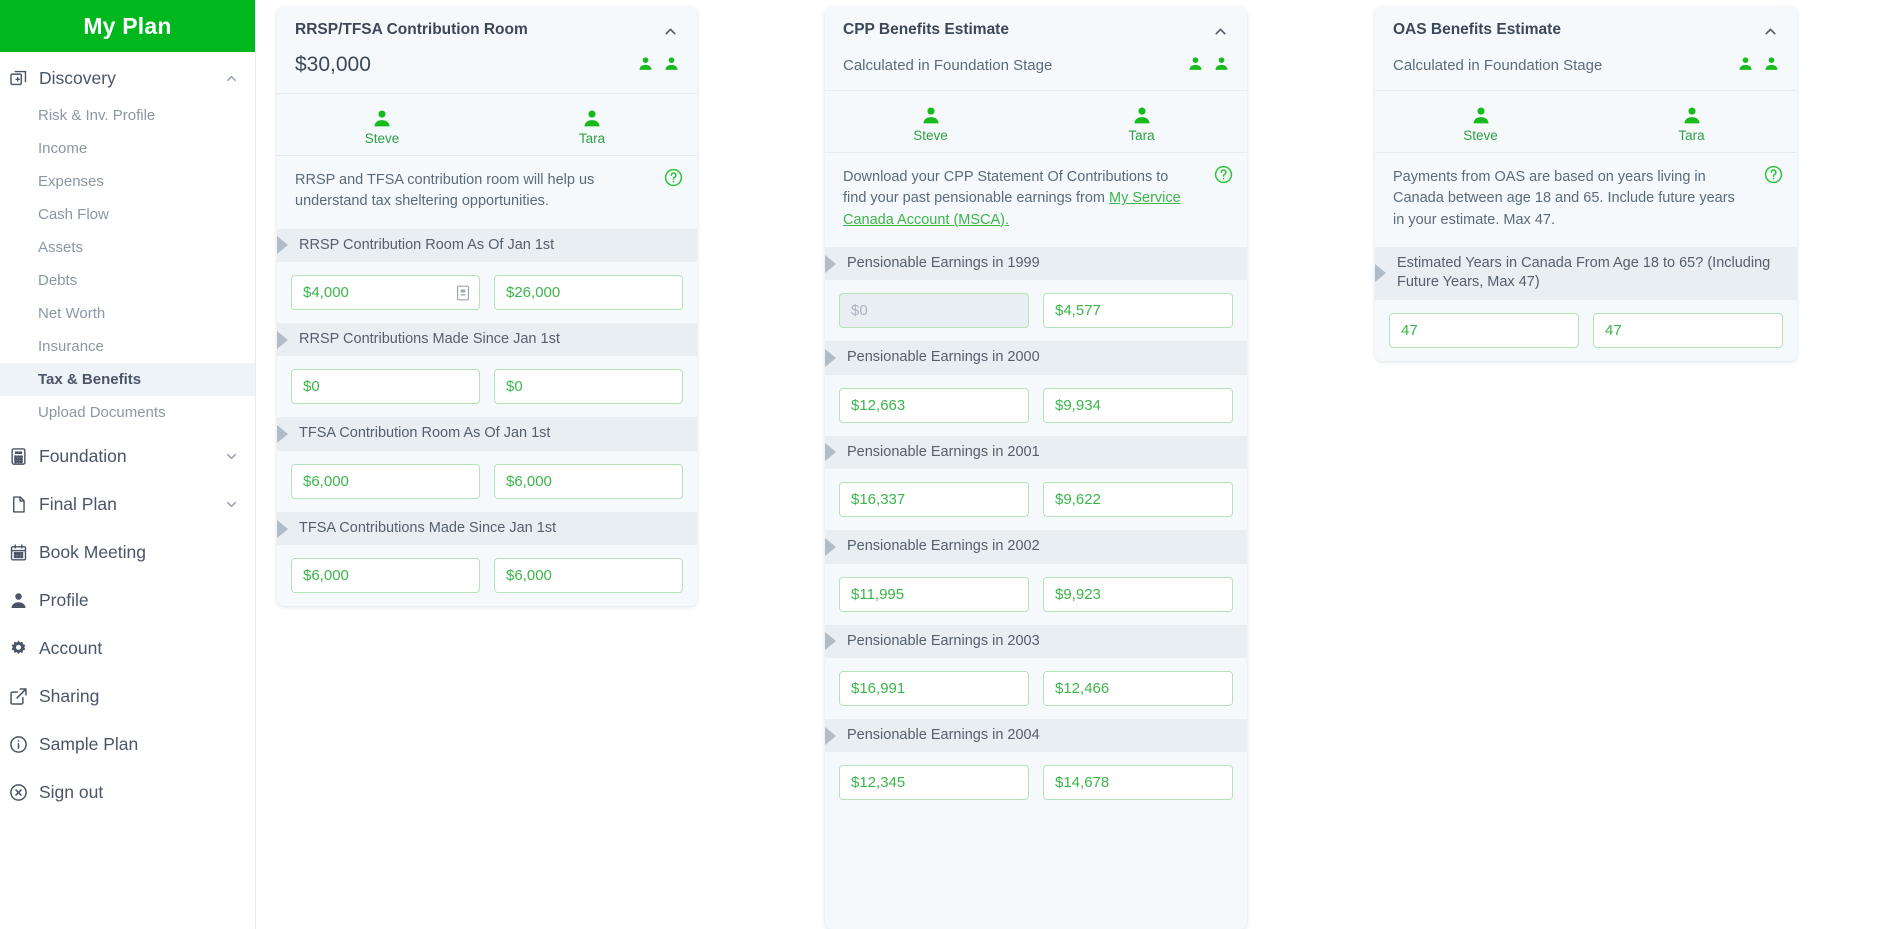 This screenshot has width=1903, height=929. What do you see at coordinates (127, 115) in the screenshot?
I see `sidebar-item-risk-inv-profile: Risk & Inv. Profile` at bounding box center [127, 115].